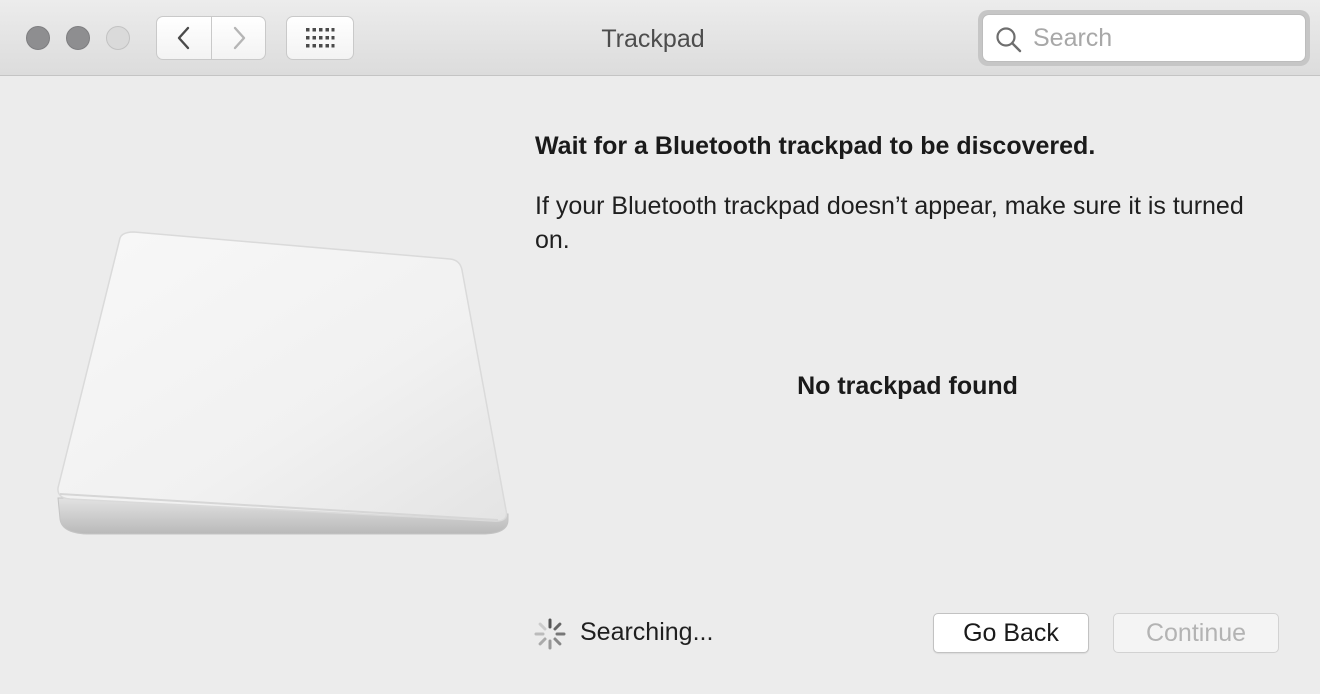 This screenshot has width=1320, height=694. What do you see at coordinates (1196, 633) in the screenshot?
I see `continue-button: Continue` at bounding box center [1196, 633].